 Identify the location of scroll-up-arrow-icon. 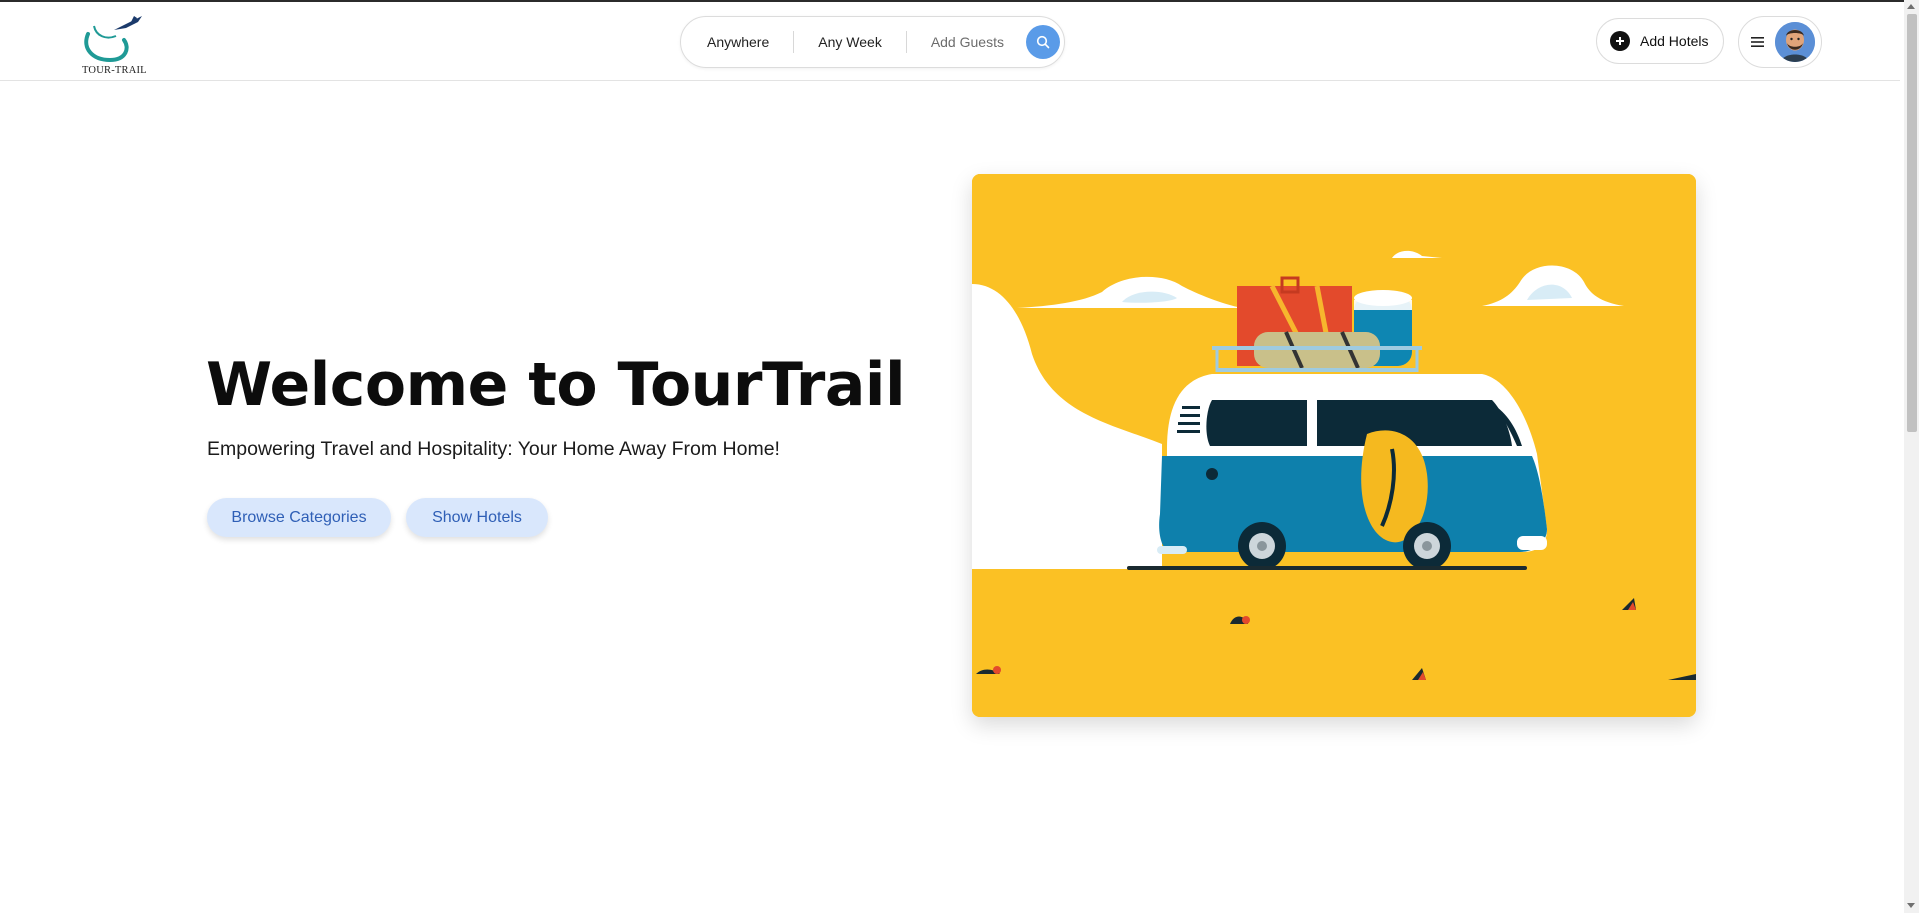
(1911, 6).